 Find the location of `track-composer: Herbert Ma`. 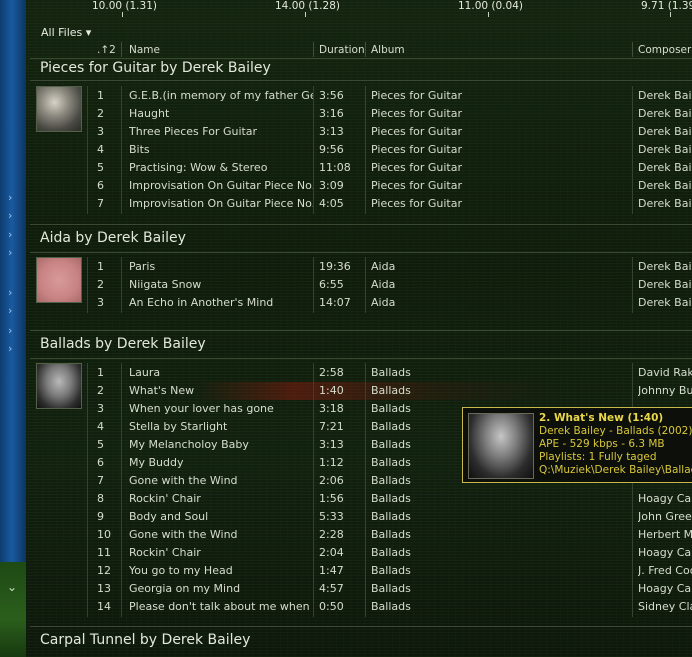

track-composer: Herbert Ma is located at coordinates (665, 534).